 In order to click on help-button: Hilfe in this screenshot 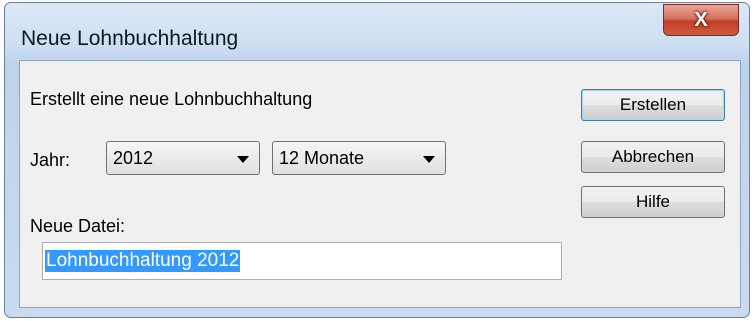, I will do `click(653, 202)`.